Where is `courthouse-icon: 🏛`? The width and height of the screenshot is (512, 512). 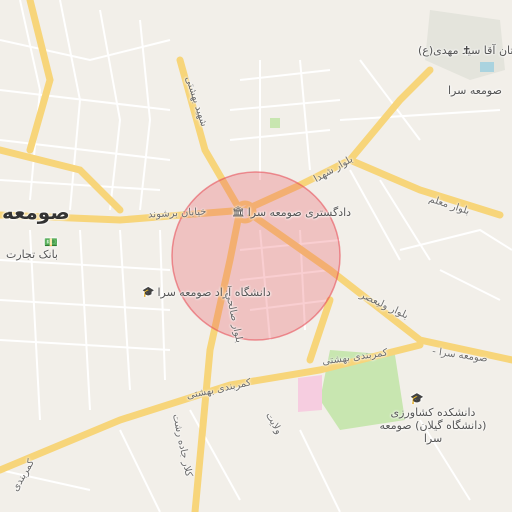
courthouse-icon: 🏛 is located at coordinates (238, 212).